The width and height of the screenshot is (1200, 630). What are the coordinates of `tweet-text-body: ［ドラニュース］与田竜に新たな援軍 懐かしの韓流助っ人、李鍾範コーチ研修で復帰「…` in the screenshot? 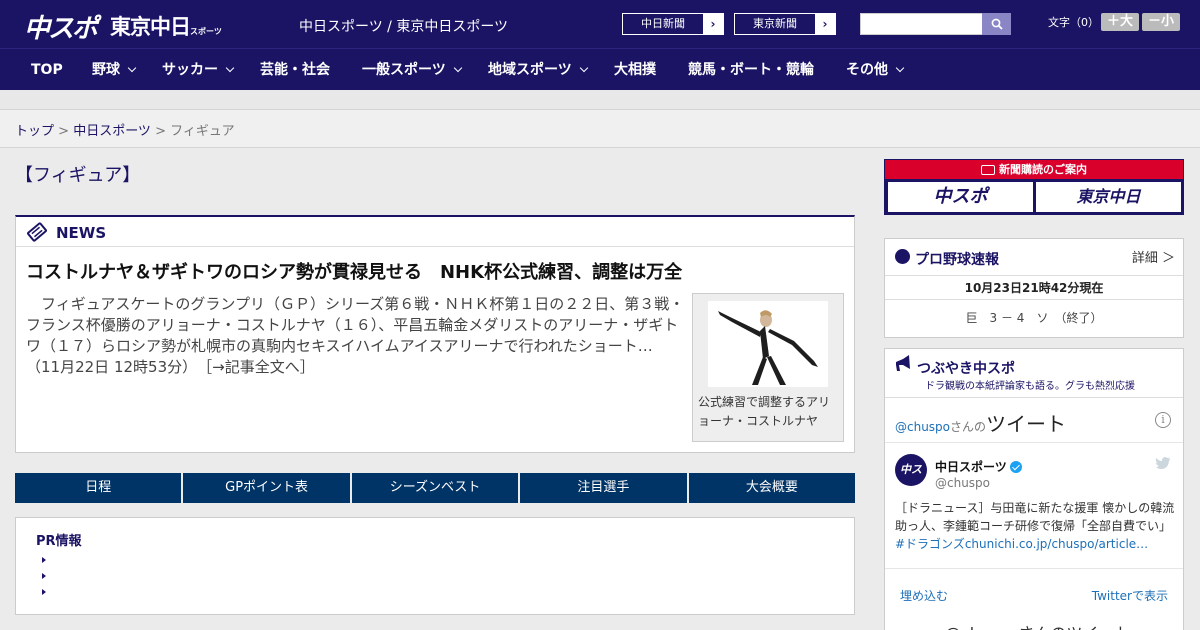 It's located at (1035, 517).